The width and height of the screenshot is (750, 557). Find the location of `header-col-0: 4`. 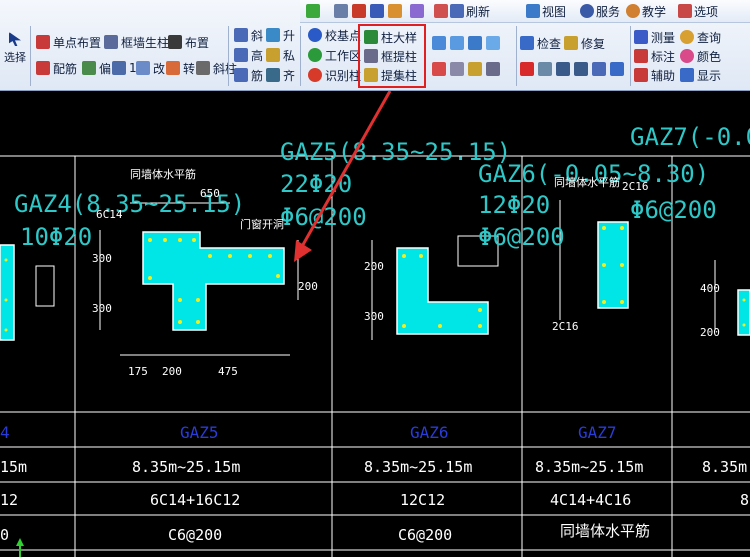

header-col-0: 4 is located at coordinates (5, 432).